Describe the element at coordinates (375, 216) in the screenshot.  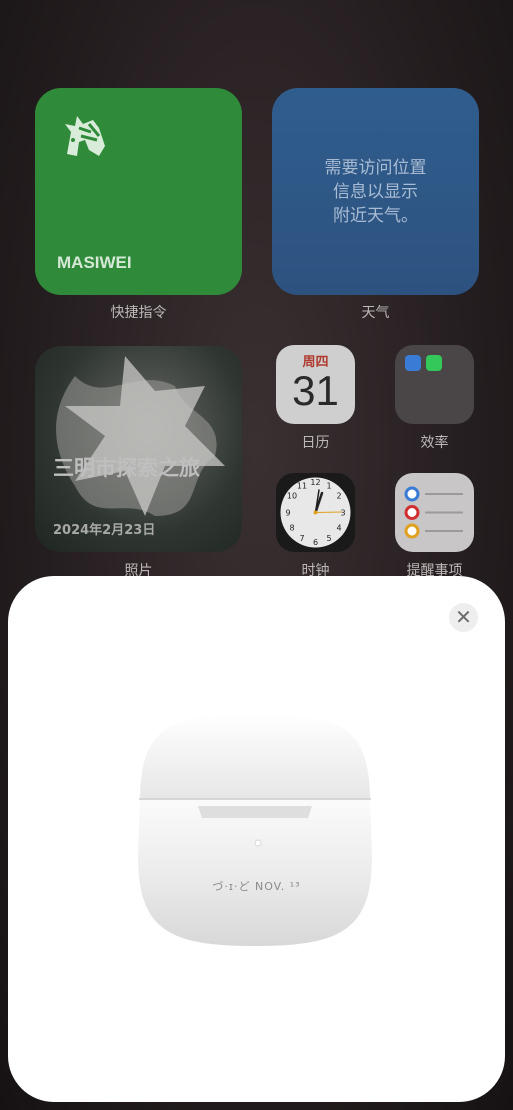
I see `weather-message-line: 附近天气。` at that location.